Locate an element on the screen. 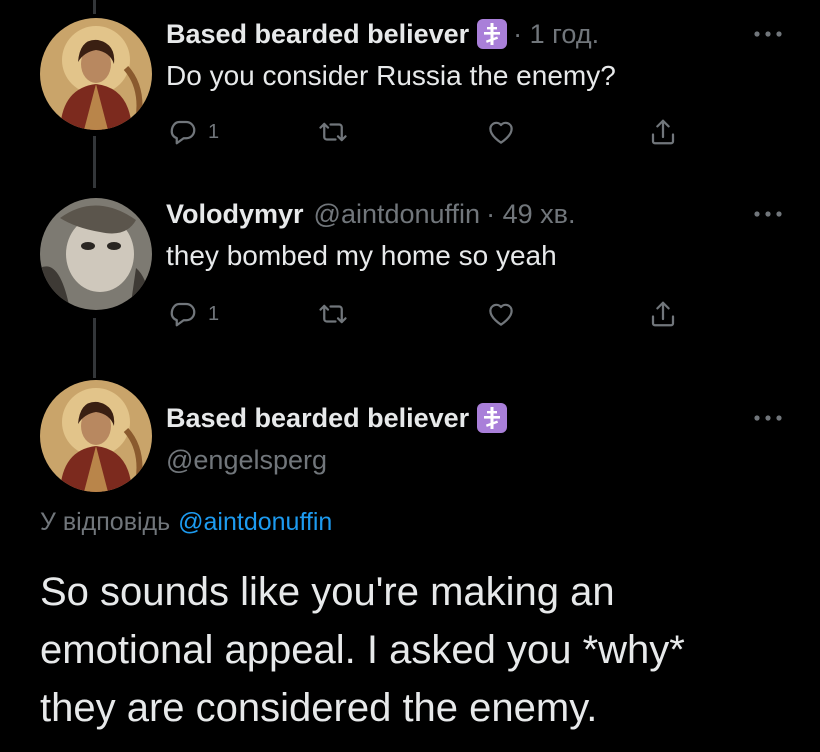  reply-context: У відповідь @aintdonuffin is located at coordinates (186, 522).